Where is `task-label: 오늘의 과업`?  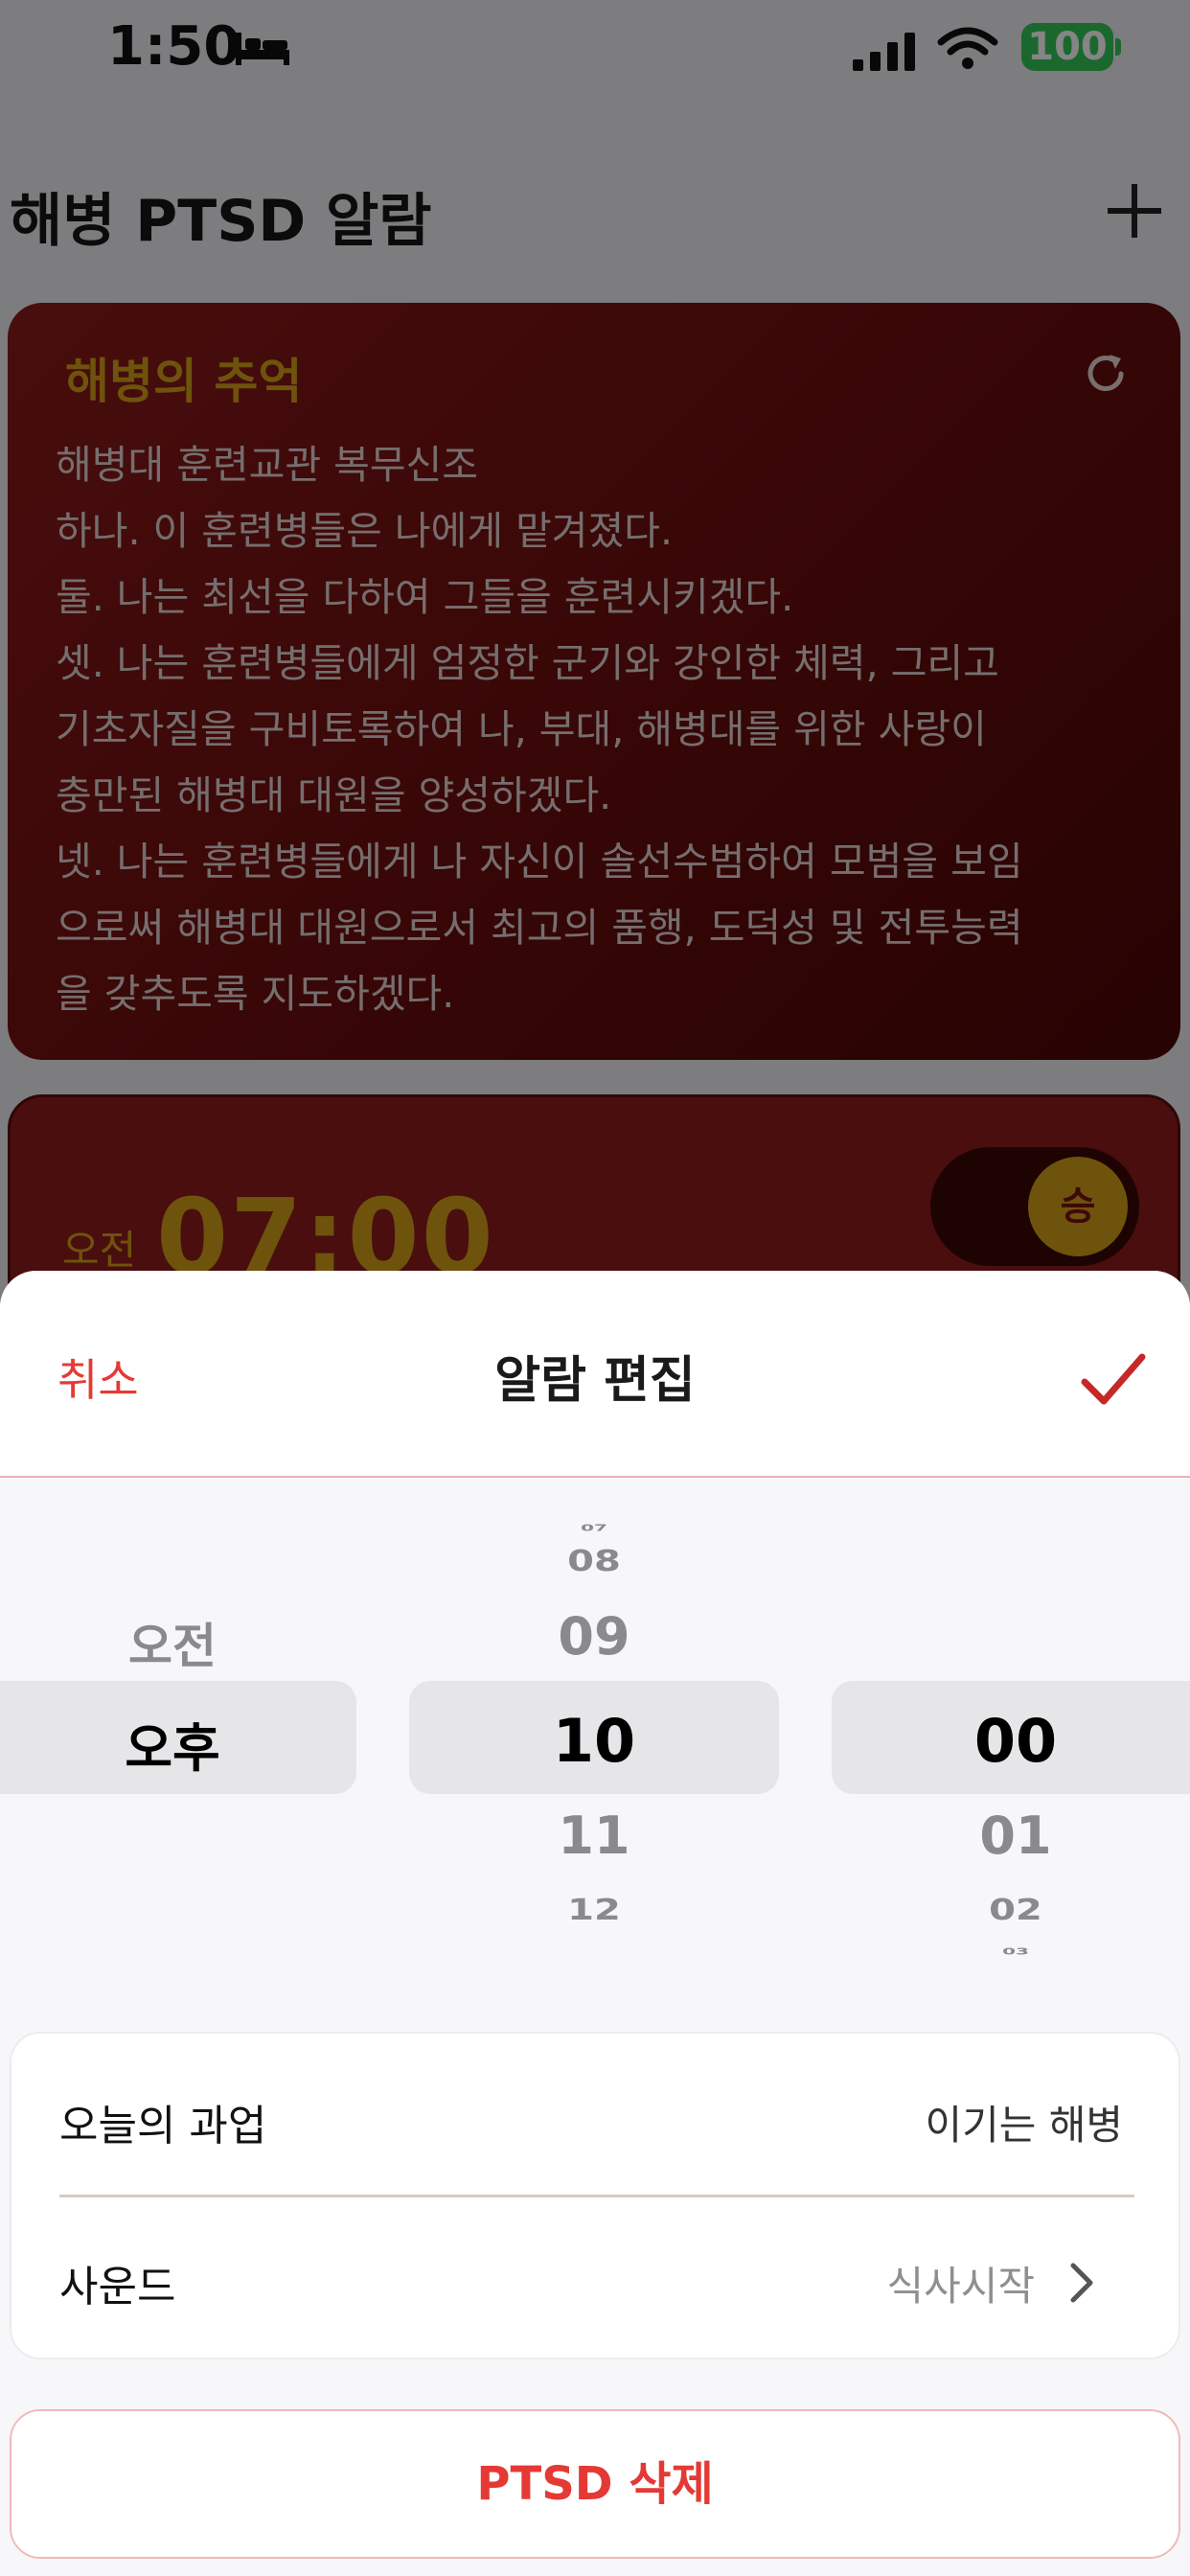
task-label: 오늘의 과업 is located at coordinates (163, 2121).